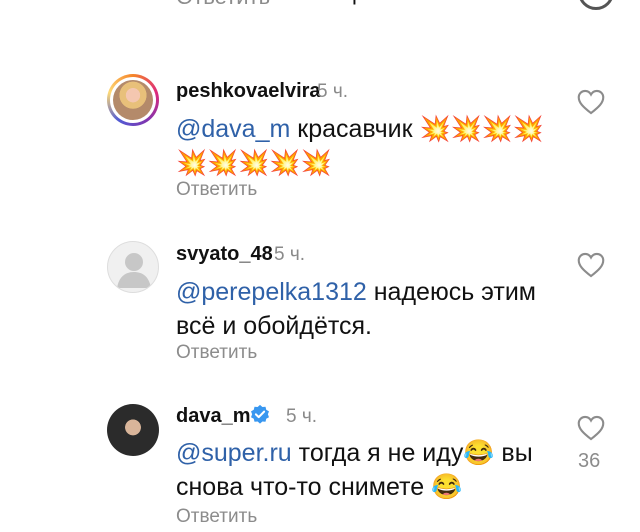 This screenshot has height=532, width=640. I want to click on previous-comment-fragment: Ответить р, so click(320, 7).